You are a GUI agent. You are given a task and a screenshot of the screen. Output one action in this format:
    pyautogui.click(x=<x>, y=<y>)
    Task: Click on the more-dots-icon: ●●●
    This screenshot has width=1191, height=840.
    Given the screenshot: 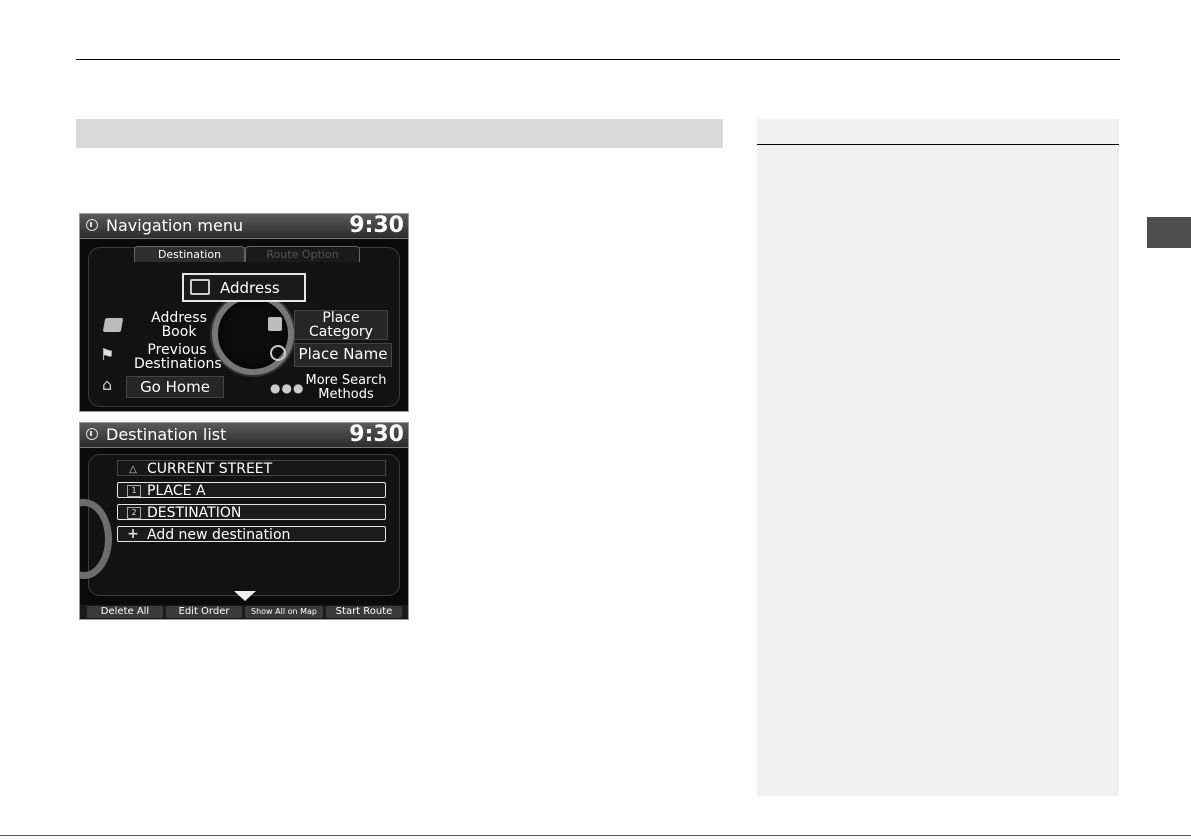 What is the action you would take?
    pyautogui.click(x=287, y=388)
    